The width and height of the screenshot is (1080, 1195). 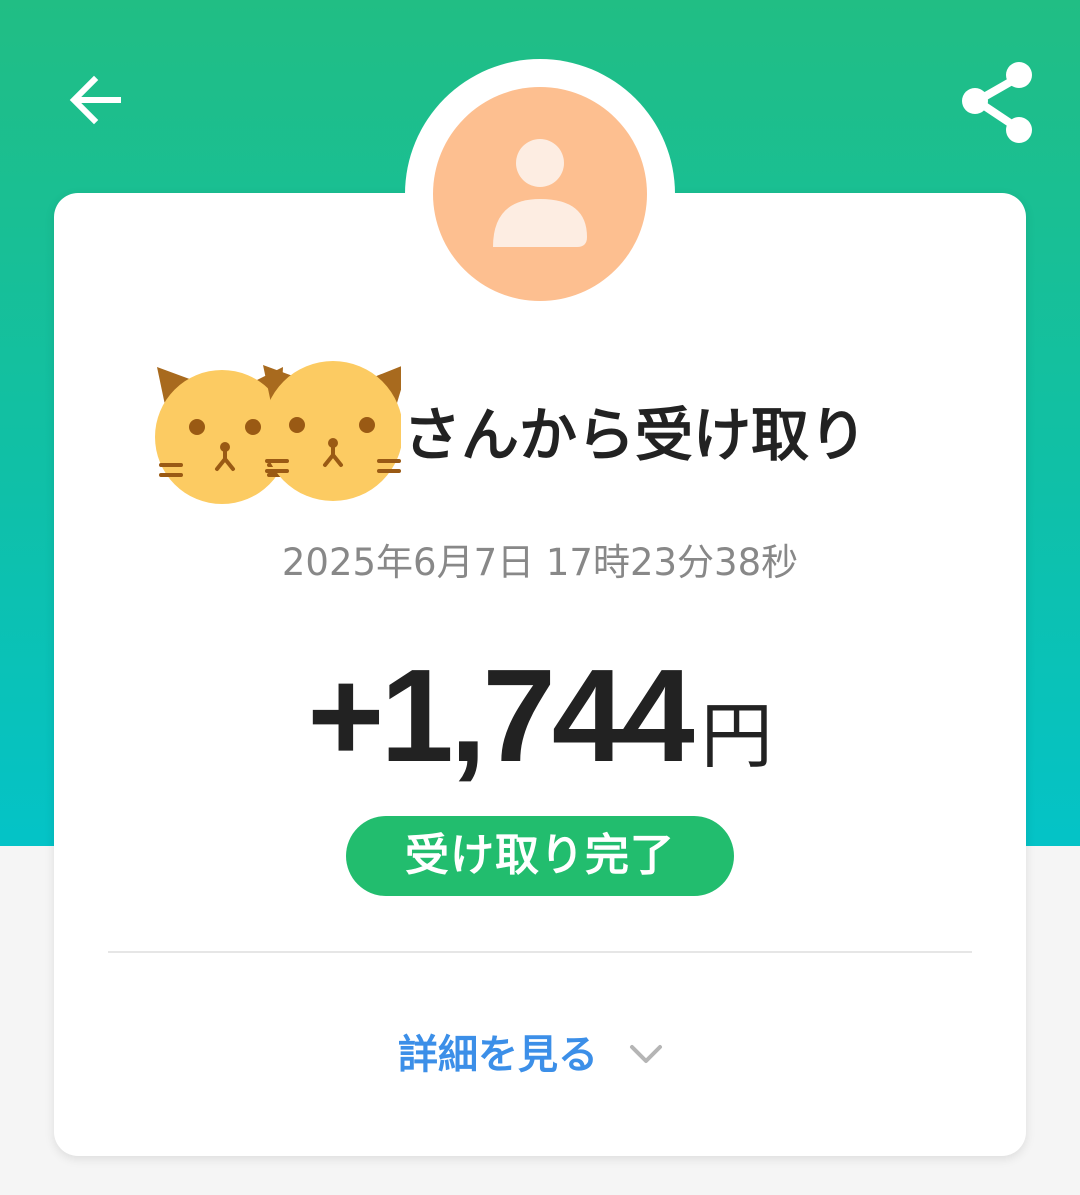 I want to click on avatar, so click(x=540, y=194).